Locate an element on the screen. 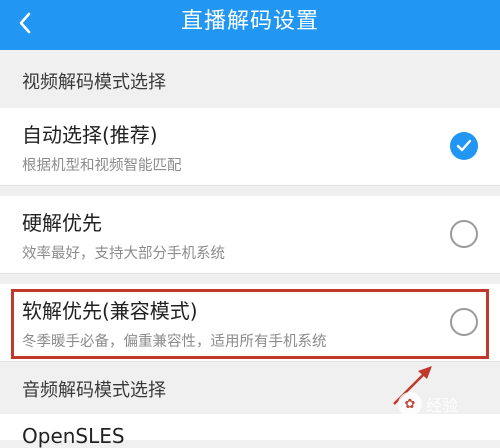 The width and height of the screenshot is (500, 448). watermark-text: 经验 is located at coordinates (442, 405).